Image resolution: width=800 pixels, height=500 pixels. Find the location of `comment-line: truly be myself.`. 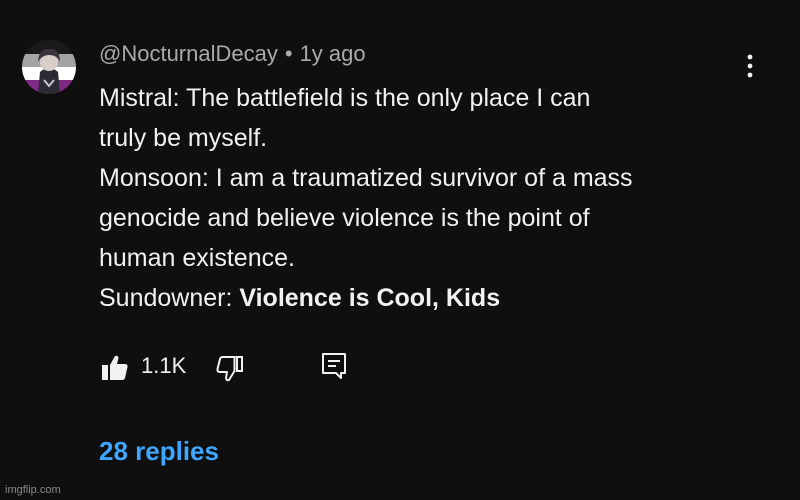

comment-line: truly be myself. is located at coordinates (183, 138).